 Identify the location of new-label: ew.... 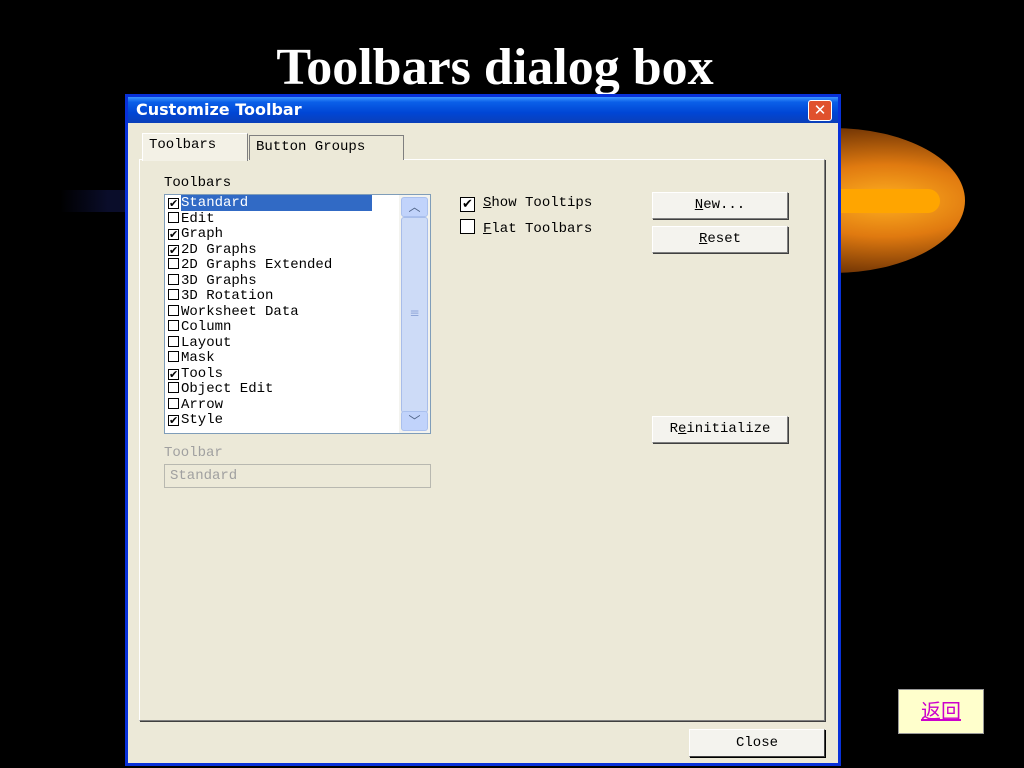
(724, 205).